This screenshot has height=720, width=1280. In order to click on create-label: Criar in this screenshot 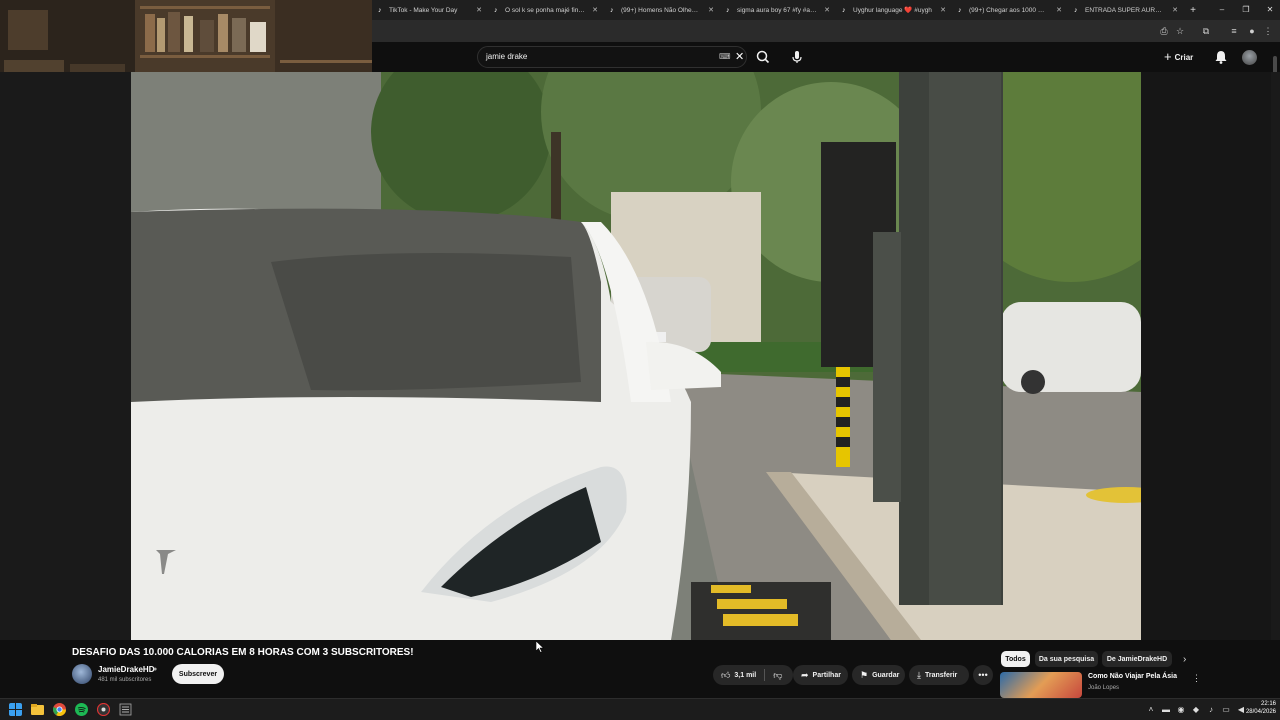, I will do `click(1184, 57)`.